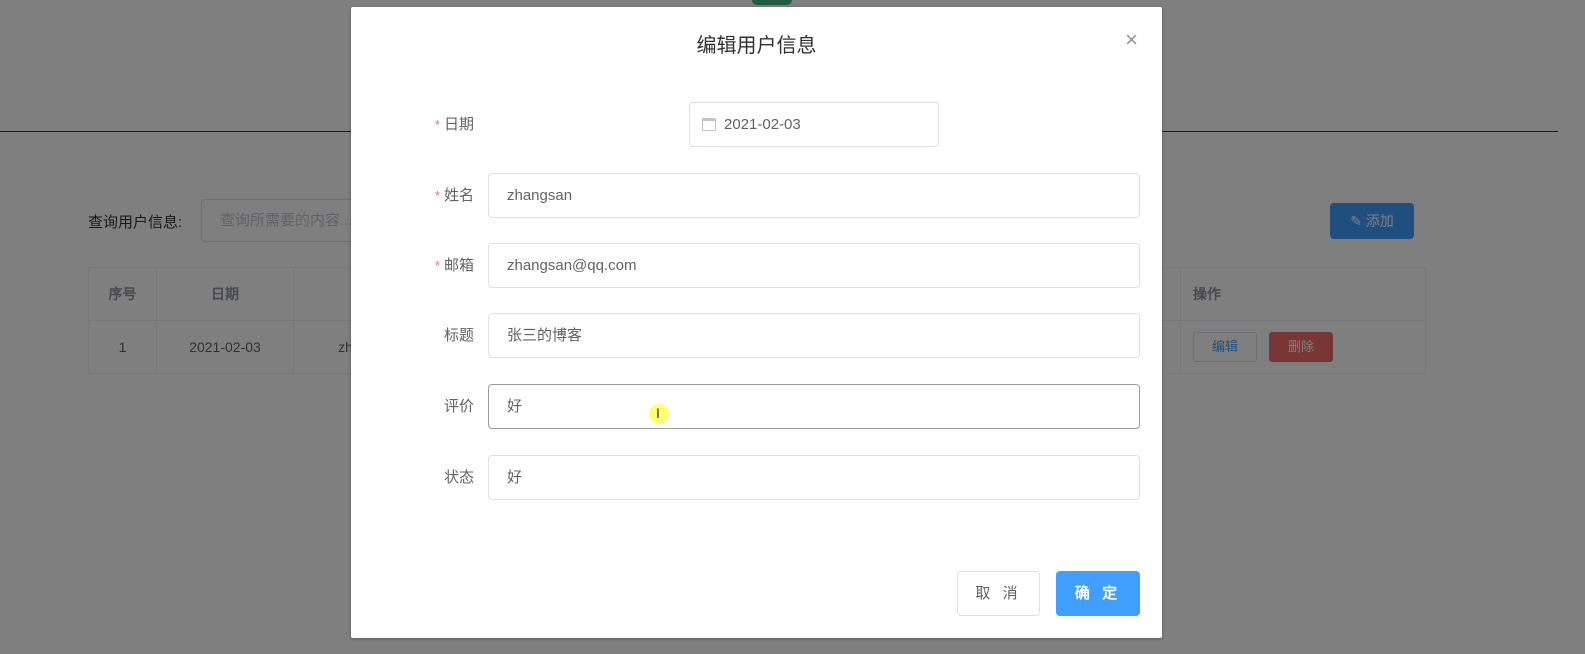 The height and width of the screenshot is (654, 1585). I want to click on form-item-date: * 日期 2021-02-03, so click(756, 124).